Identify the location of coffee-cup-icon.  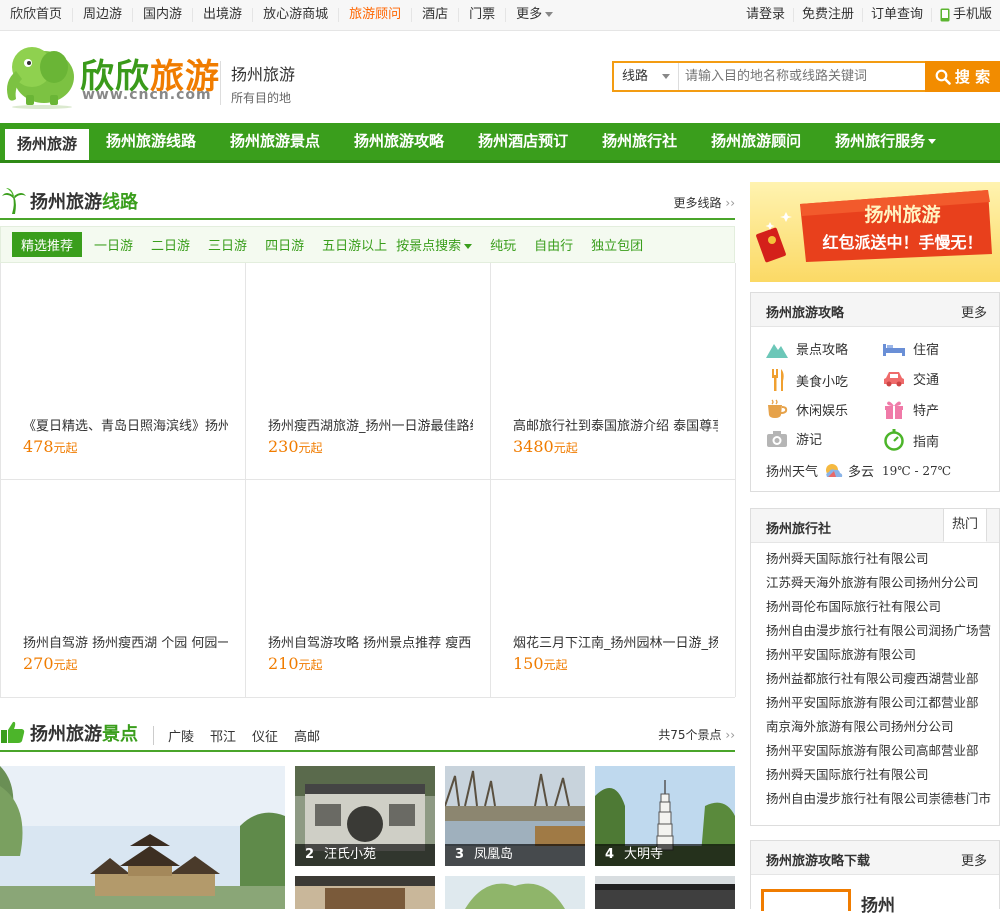
(778, 408).